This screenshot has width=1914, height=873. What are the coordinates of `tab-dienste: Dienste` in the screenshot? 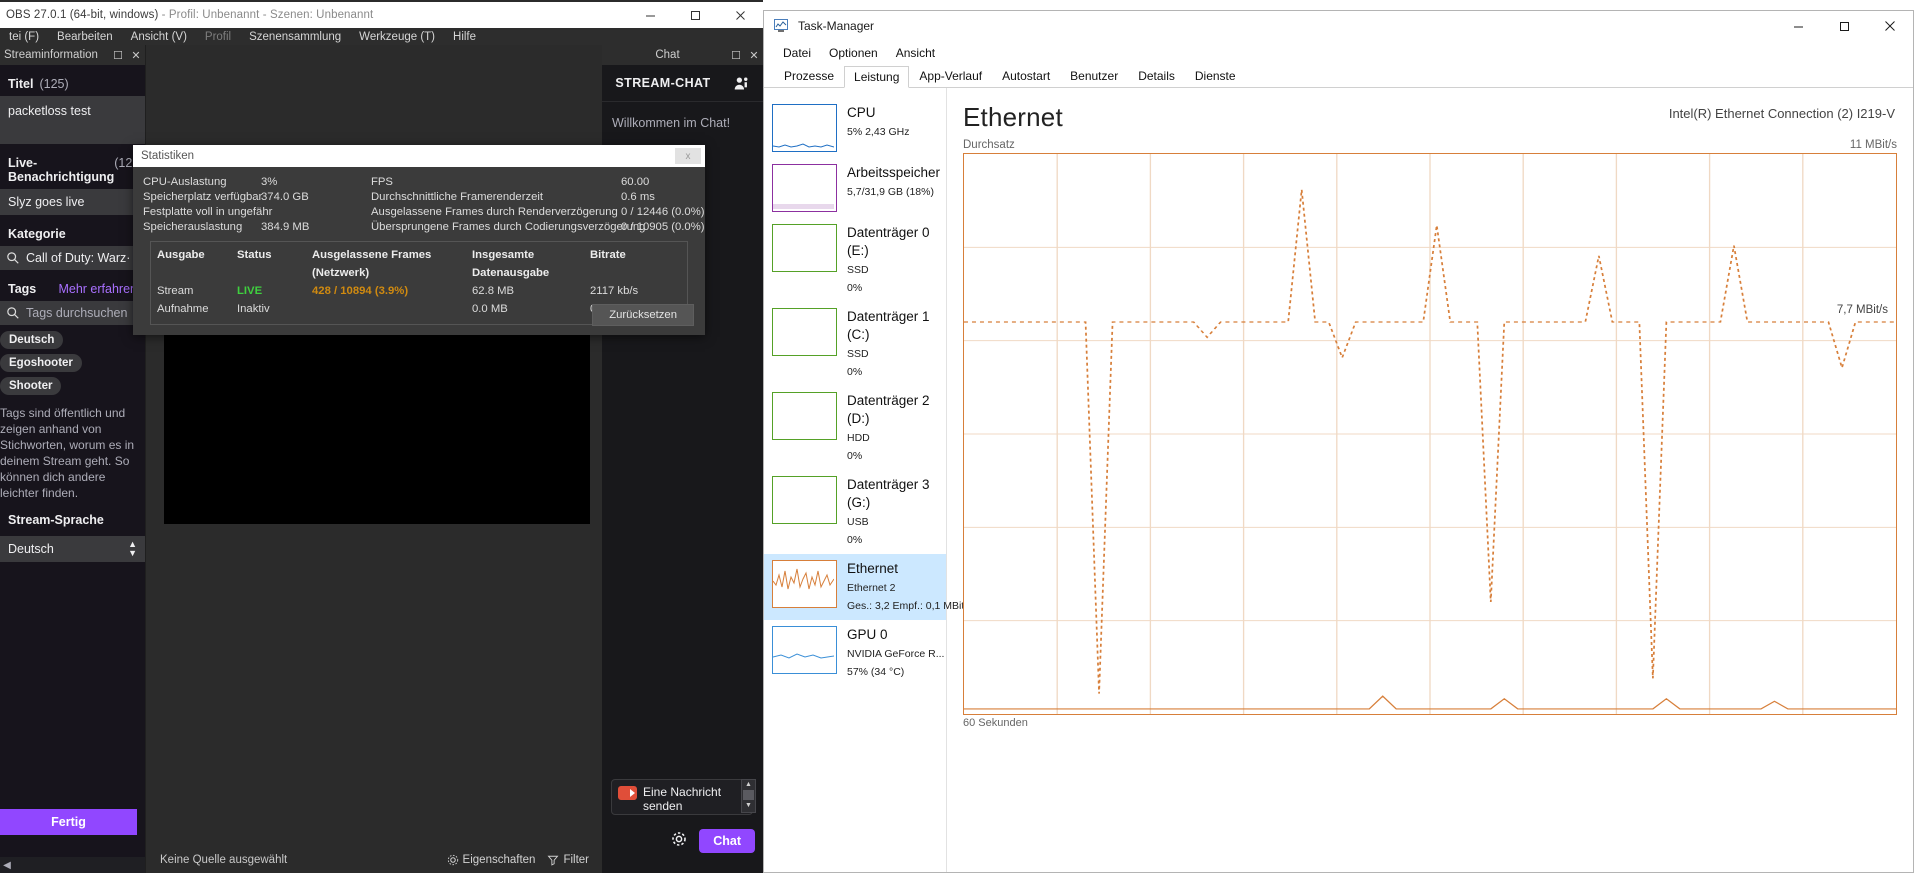 It's located at (1215, 76).